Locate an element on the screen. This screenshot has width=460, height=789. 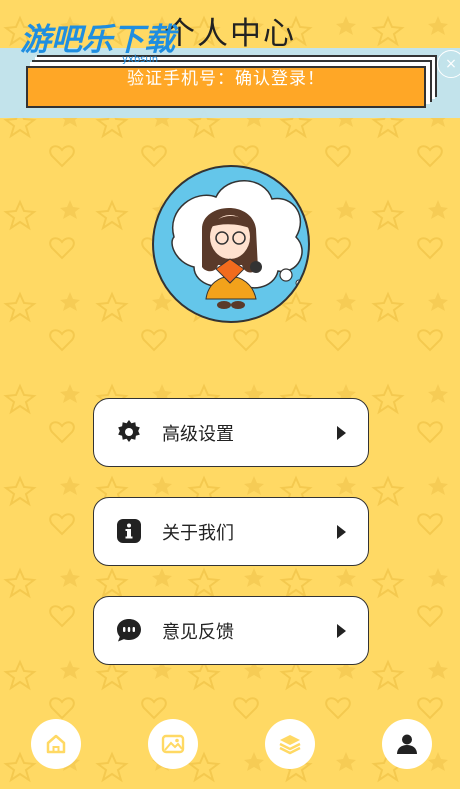
info-icon is located at coordinates (129, 531).